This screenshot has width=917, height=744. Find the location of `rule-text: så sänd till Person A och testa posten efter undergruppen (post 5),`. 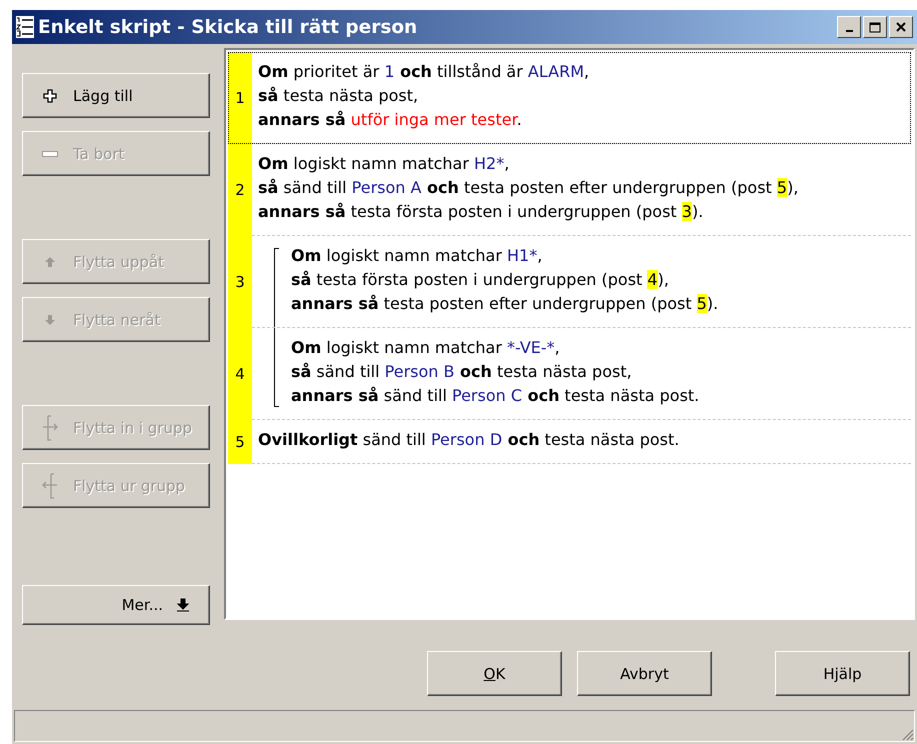

rule-text: så sänd till Person A och testa posten efter undergruppen (post 5), is located at coordinates (528, 188).